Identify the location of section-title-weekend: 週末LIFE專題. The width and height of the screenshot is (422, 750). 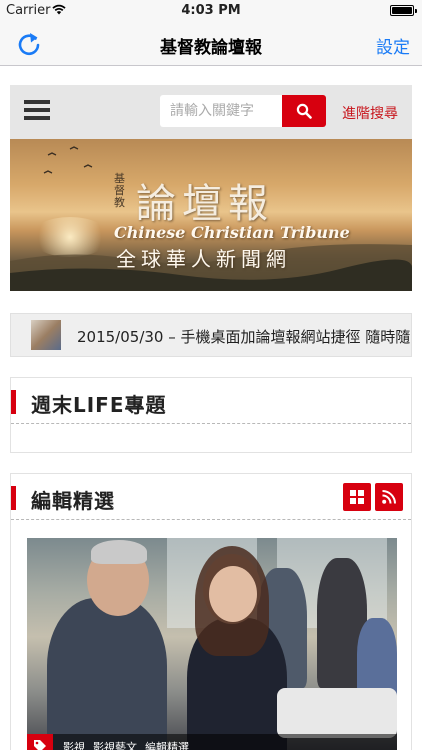
(99, 403).